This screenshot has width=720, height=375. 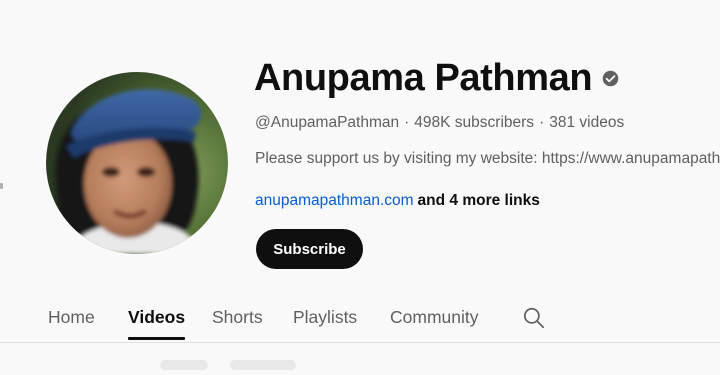 I want to click on channel-avatar, so click(x=137, y=163).